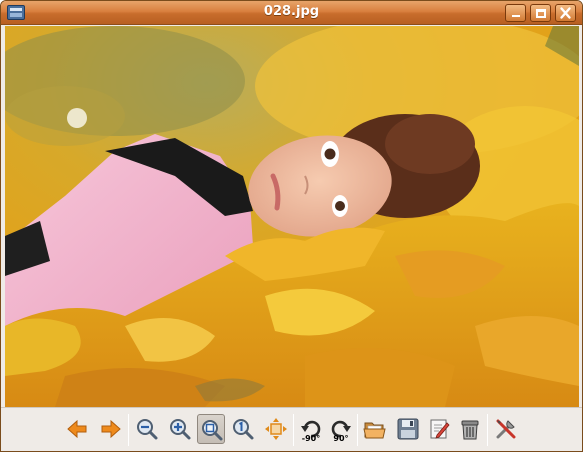 This screenshot has height=452, width=583. I want to click on edit-icon, so click(440, 429).